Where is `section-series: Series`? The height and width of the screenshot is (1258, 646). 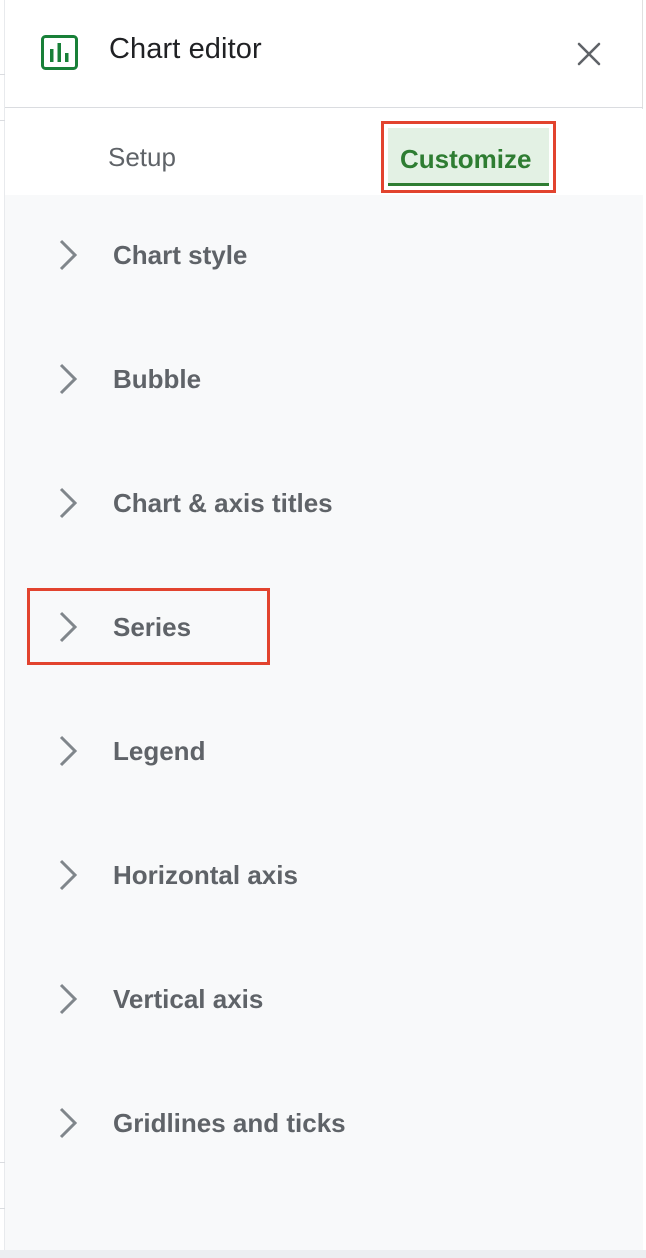 section-series: Series is located at coordinates (324, 627).